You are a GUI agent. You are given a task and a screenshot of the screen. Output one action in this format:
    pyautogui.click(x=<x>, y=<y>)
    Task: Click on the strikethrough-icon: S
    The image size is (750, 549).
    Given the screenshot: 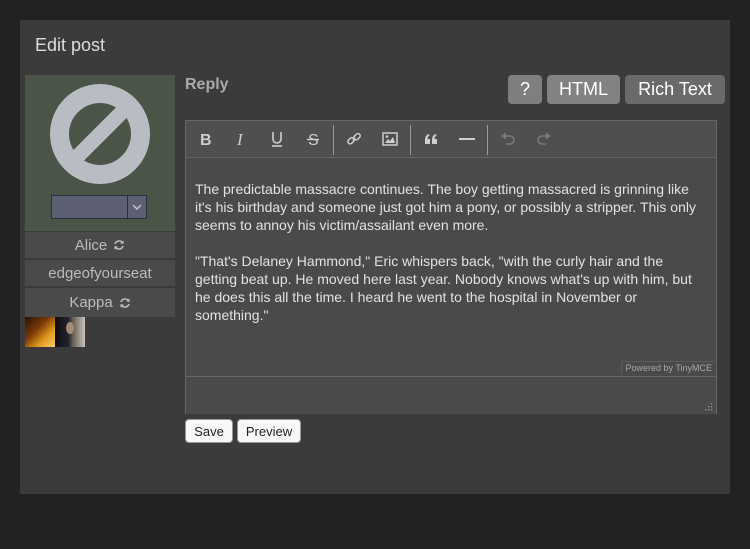 What is the action you would take?
    pyautogui.click(x=313, y=139)
    